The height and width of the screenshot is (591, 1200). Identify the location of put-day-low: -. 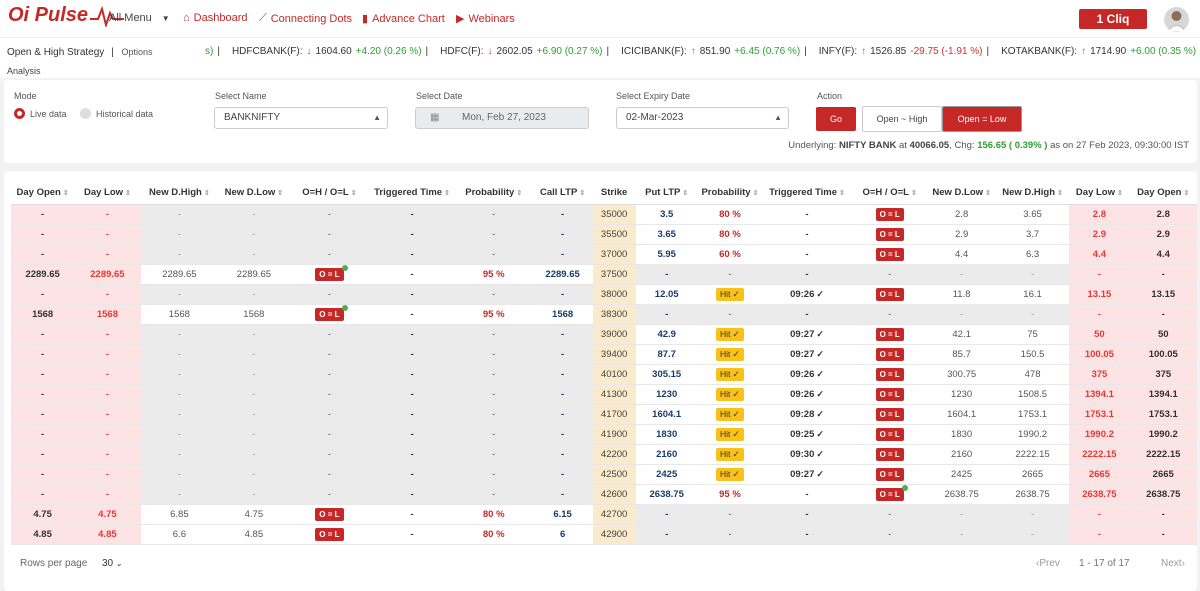
(1099, 274).